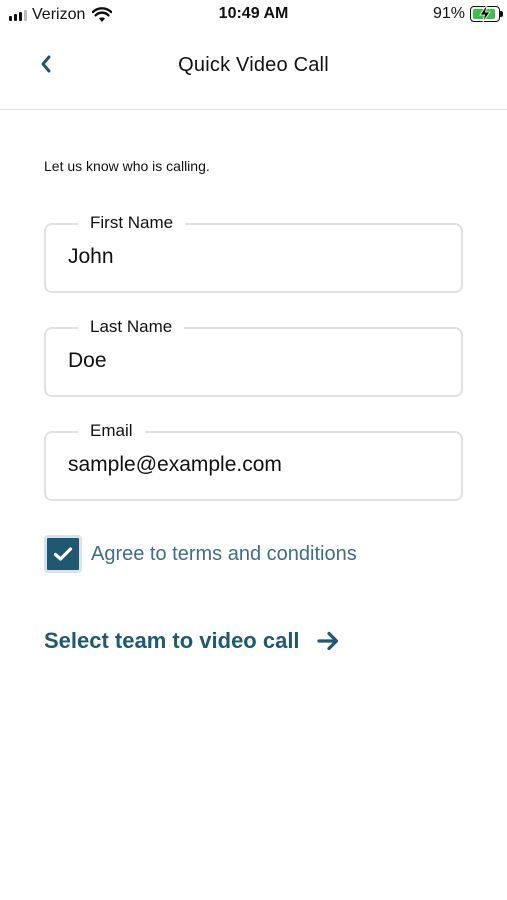 The image size is (507, 900). I want to click on battery-icon, so click(486, 14).